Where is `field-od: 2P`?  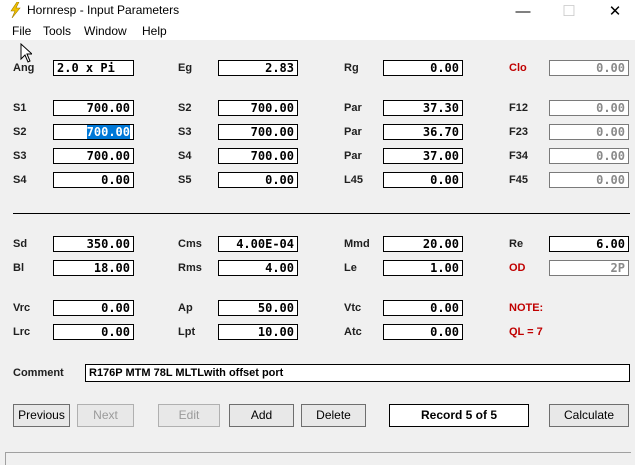
field-od: 2P is located at coordinates (589, 268).